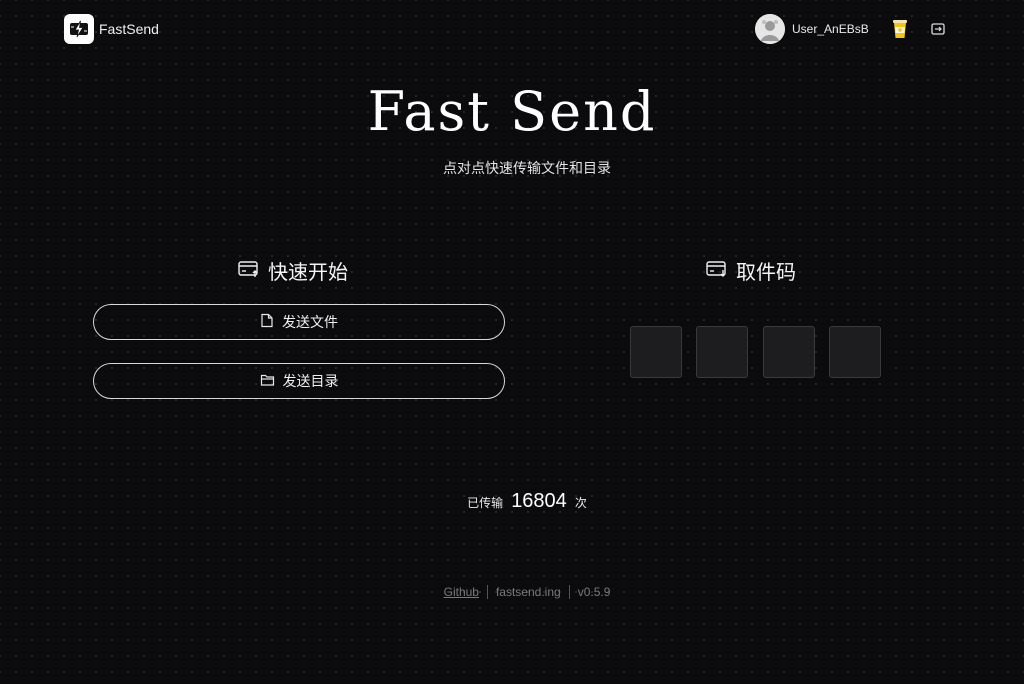 This screenshot has width=1024, height=684. I want to click on pickup-code-title: 取件码, so click(766, 272).